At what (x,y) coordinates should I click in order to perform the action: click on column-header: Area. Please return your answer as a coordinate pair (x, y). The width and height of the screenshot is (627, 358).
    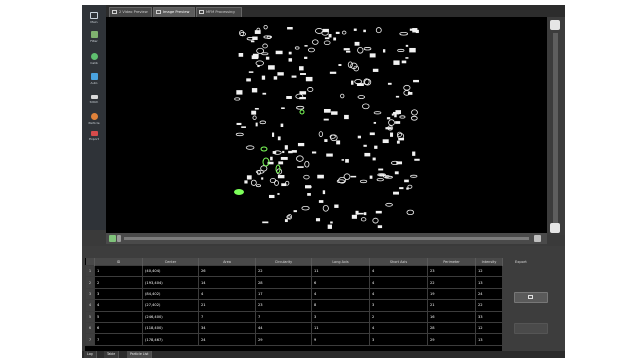
    Looking at the image, I should click on (227, 262).